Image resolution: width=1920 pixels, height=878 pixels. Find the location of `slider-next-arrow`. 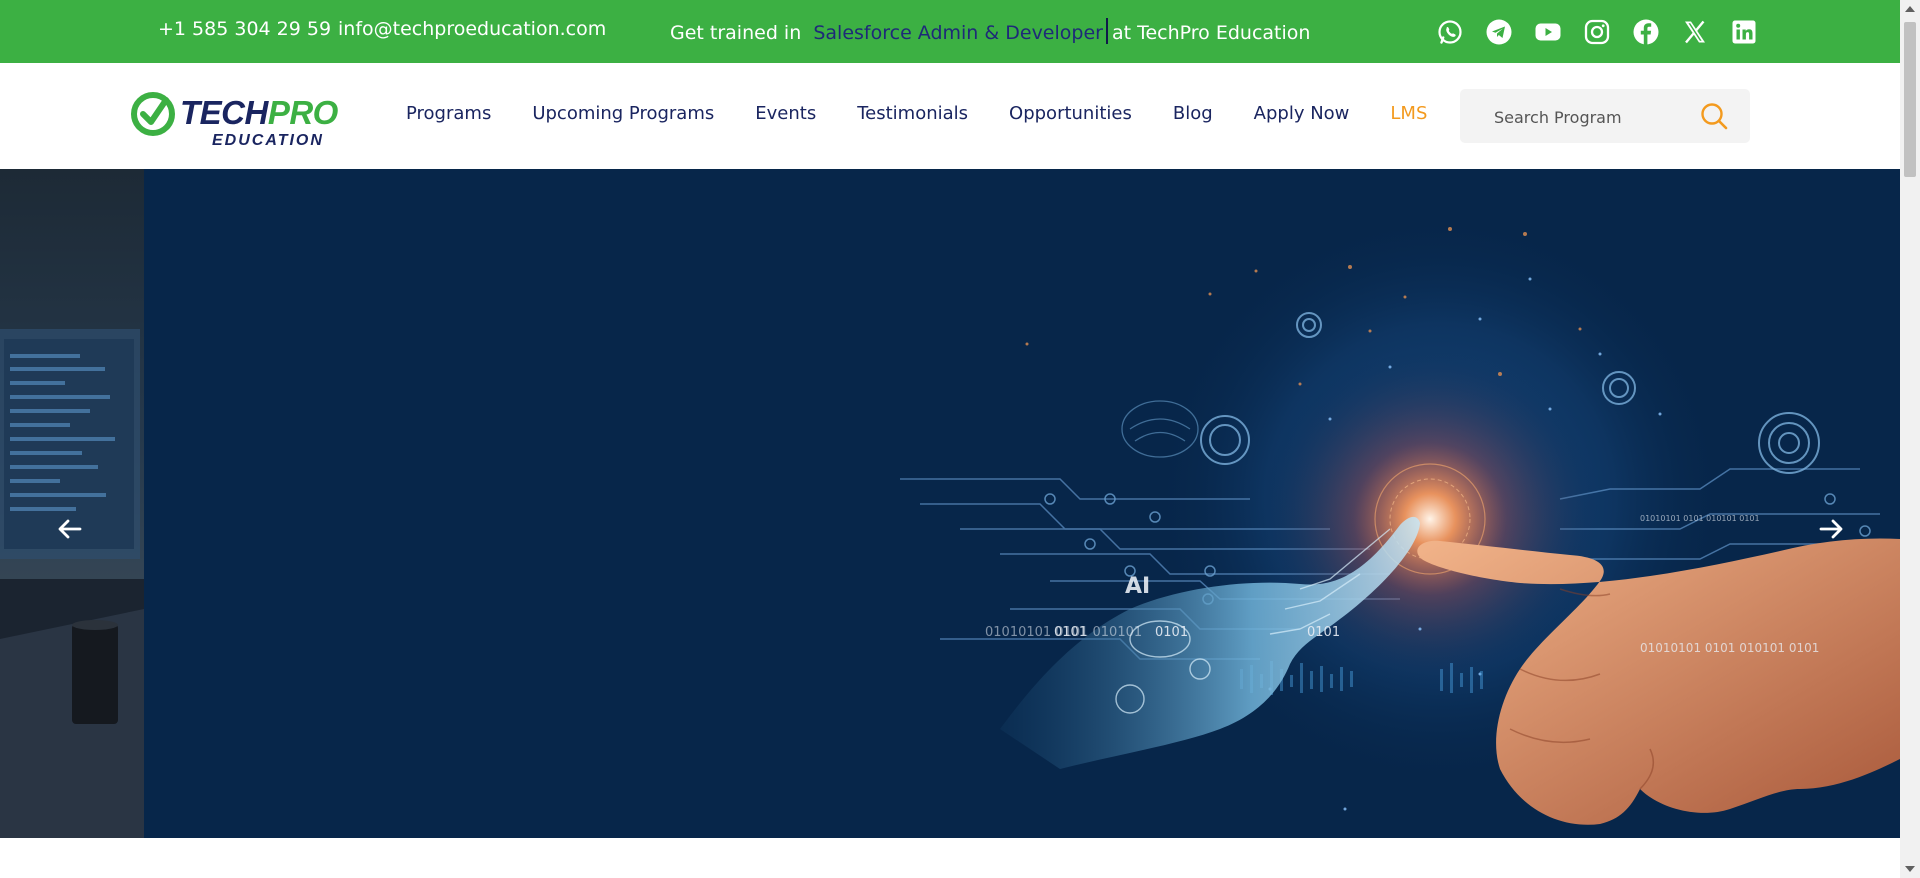

slider-next-arrow is located at coordinates (1831, 529).